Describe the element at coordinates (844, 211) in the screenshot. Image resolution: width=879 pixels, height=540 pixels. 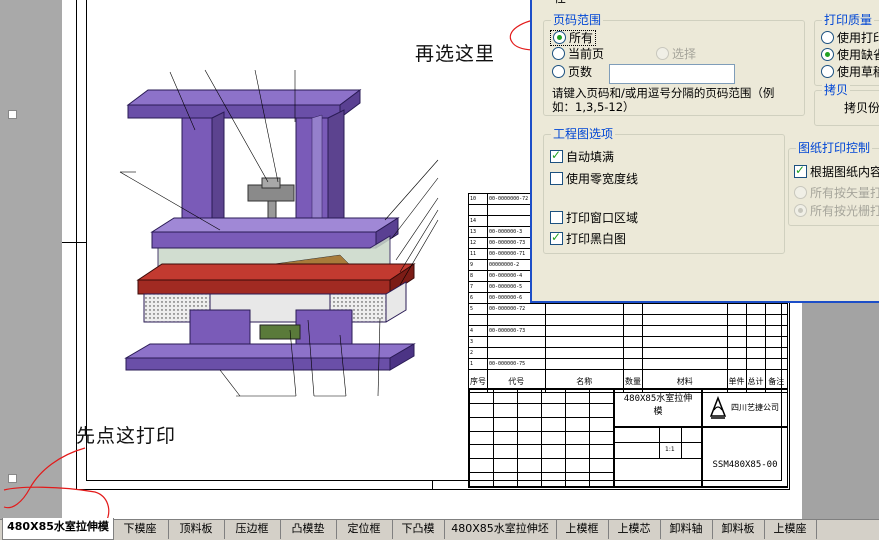
I see `radio-label: 所有按光栅打` at that location.